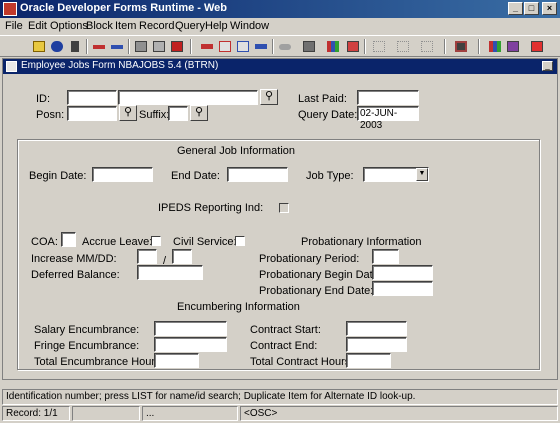 The height and width of the screenshot is (423, 560). What do you see at coordinates (531, 8) in the screenshot?
I see `maximize-button: □` at bounding box center [531, 8].